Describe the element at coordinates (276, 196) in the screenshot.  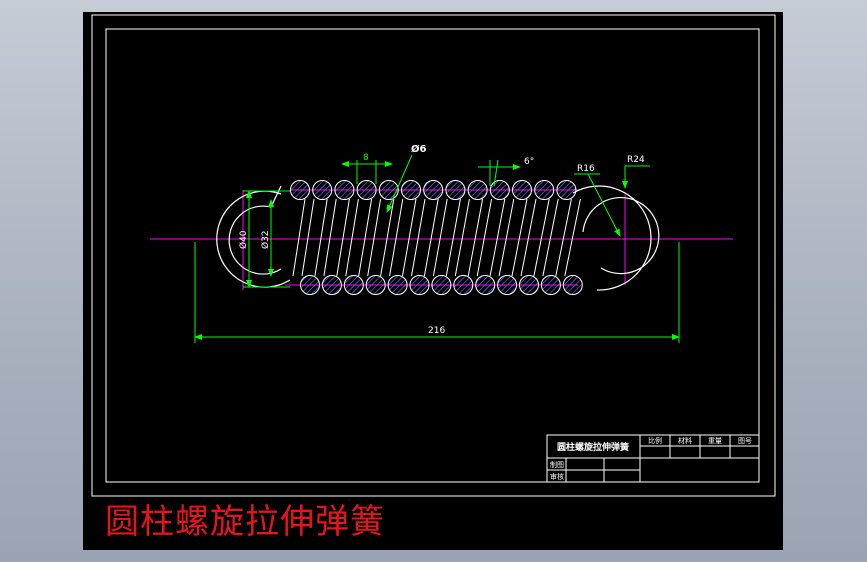
I see `left-hook-top-link` at that location.